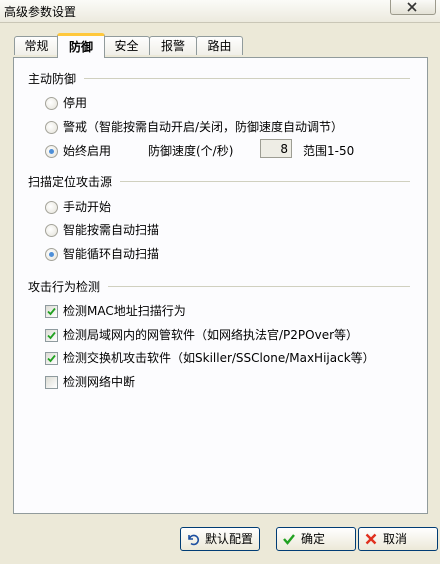 The width and height of the screenshot is (440, 564). What do you see at coordinates (51, 382) in the screenshot?
I see `checkbox-unchecked` at bounding box center [51, 382].